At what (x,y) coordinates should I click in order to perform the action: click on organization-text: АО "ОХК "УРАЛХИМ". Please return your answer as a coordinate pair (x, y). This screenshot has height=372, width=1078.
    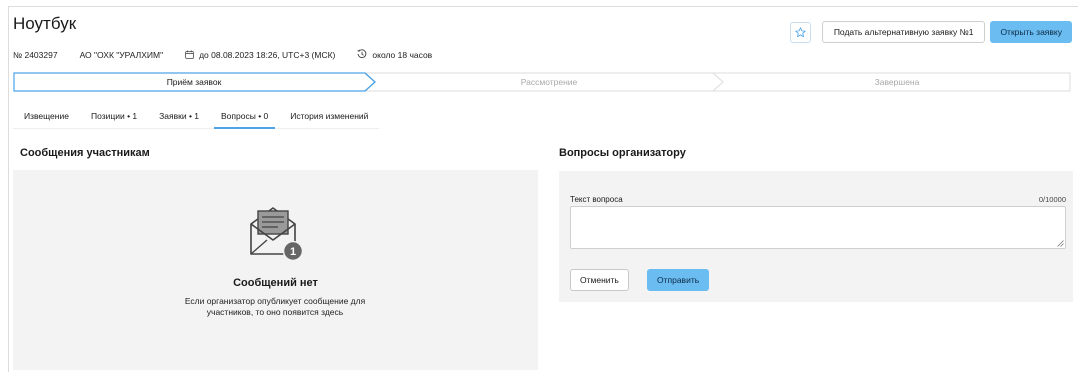
    Looking at the image, I should click on (121, 55).